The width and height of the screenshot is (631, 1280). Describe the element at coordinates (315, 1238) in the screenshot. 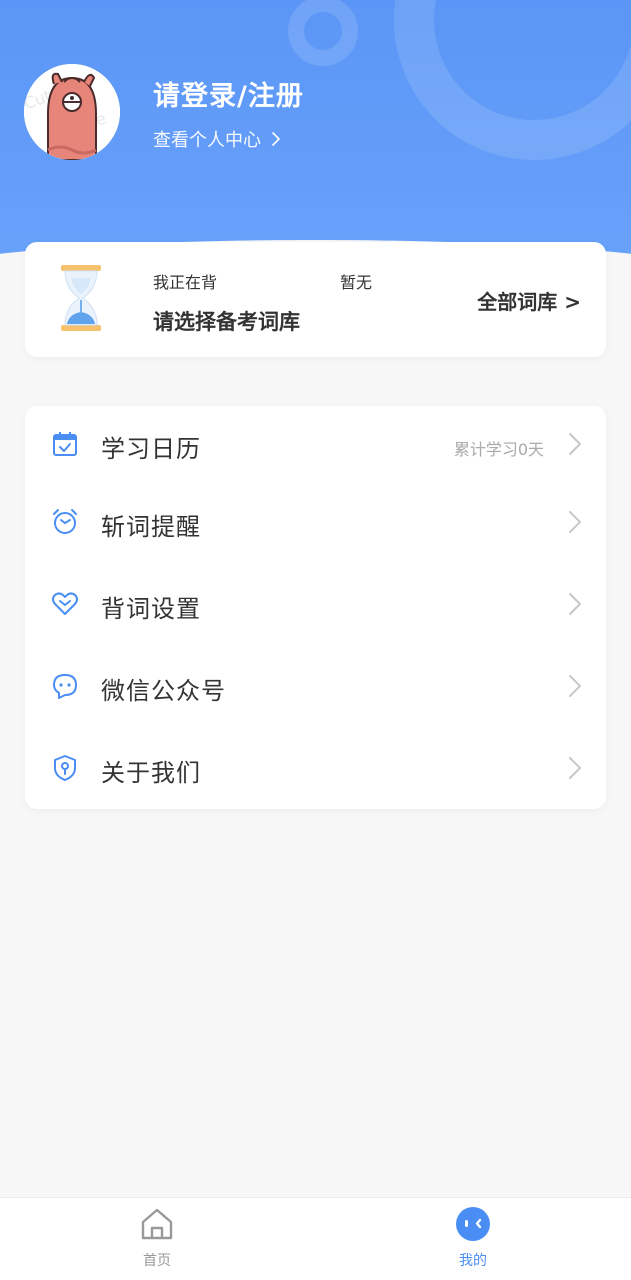

I see `bottom-tab-bar: 首页 我的` at that location.